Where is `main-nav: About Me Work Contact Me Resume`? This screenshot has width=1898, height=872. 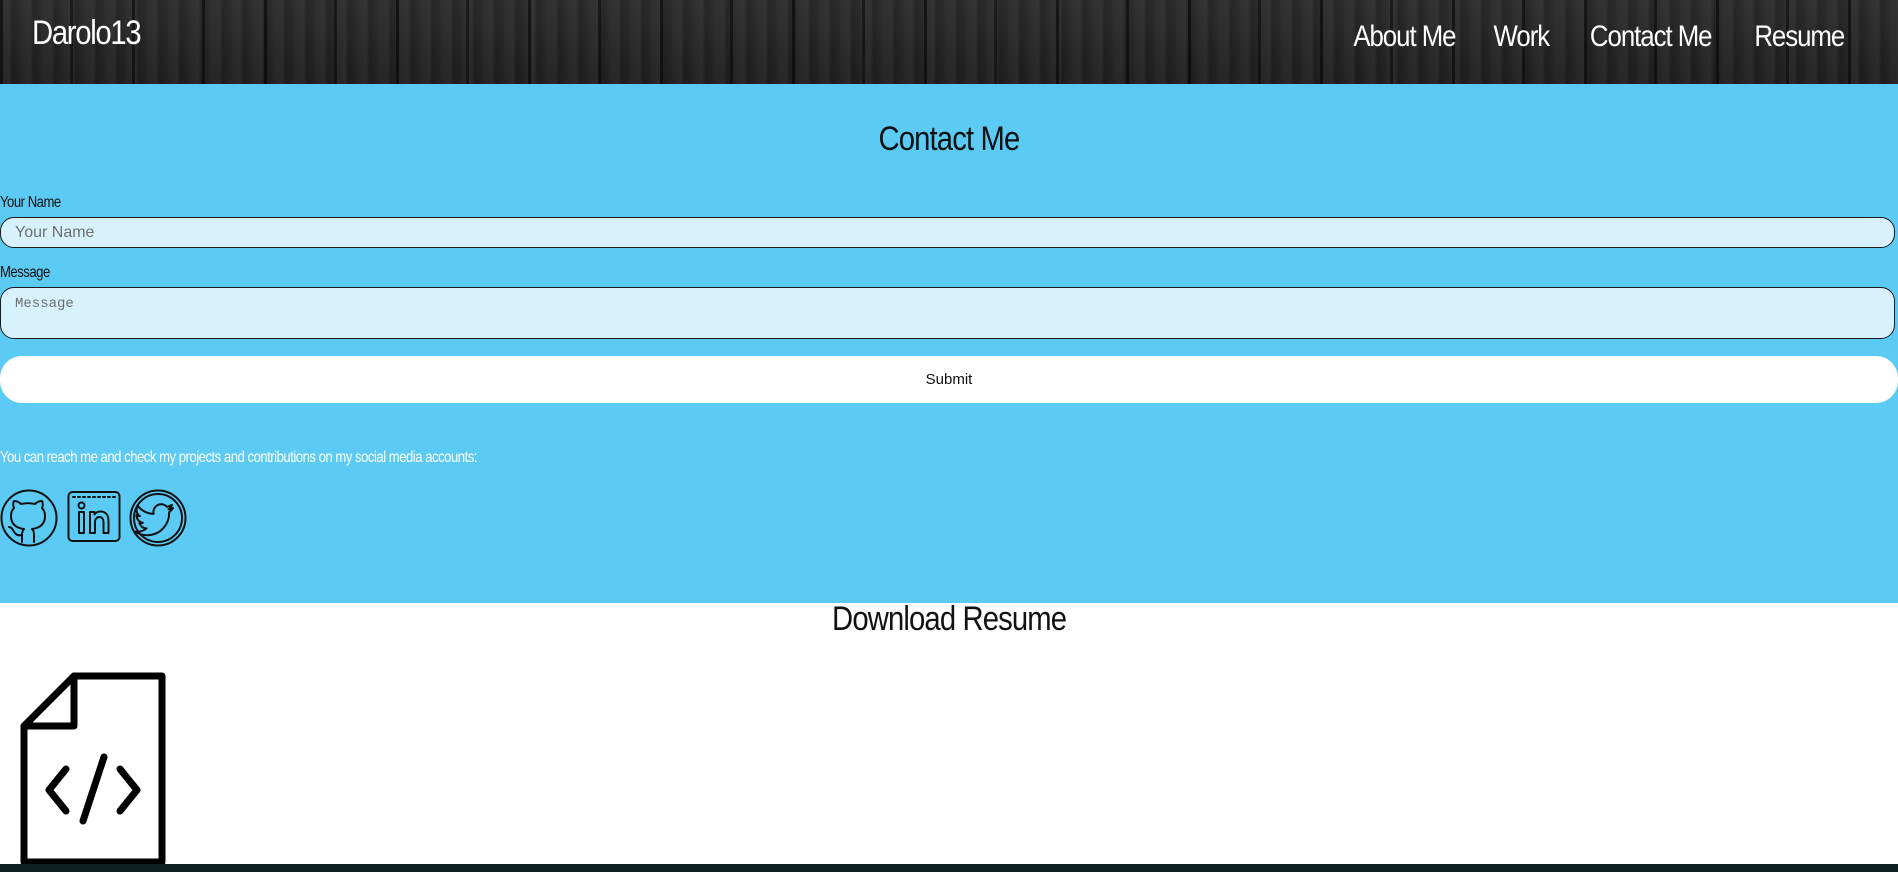
main-nav: About Me Work Contact Me Resume is located at coordinates (1585, 37).